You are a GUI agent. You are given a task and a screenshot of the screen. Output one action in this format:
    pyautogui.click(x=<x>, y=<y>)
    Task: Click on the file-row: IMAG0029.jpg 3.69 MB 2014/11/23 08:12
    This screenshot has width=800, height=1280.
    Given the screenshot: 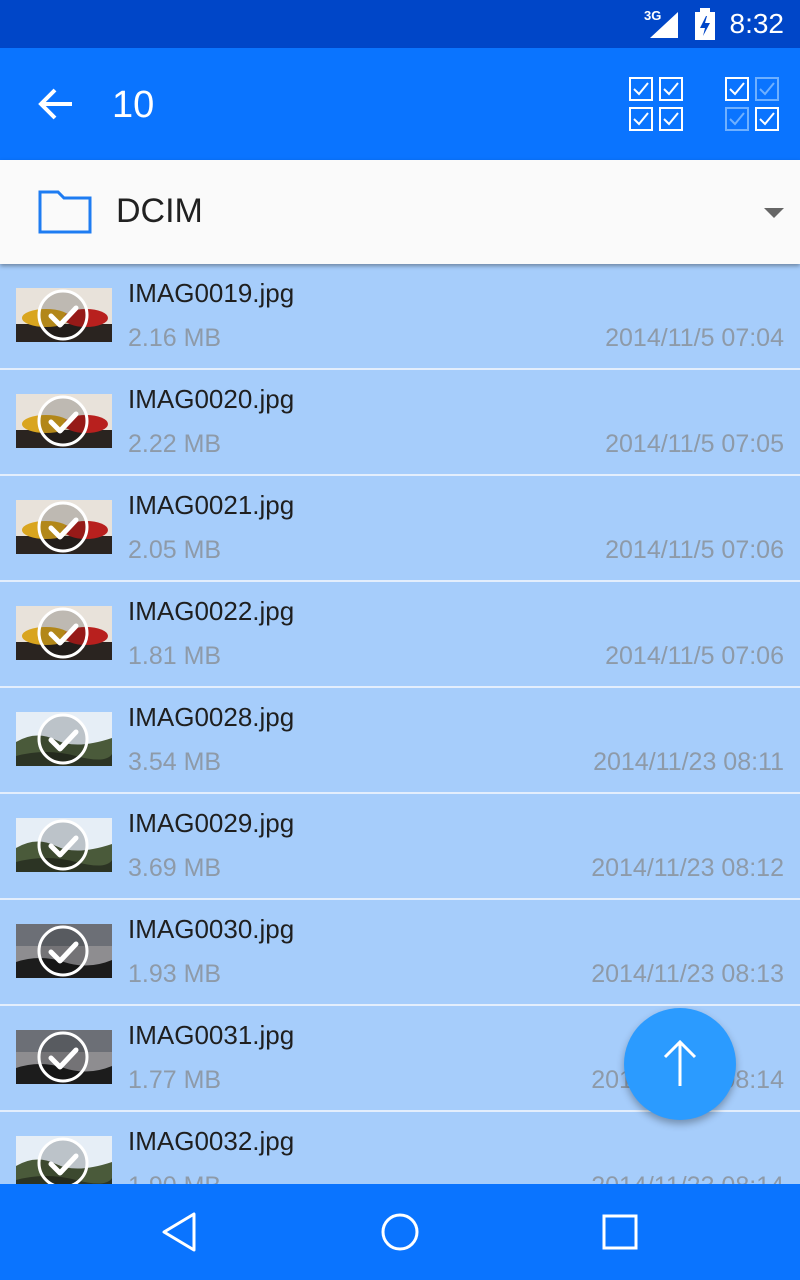 What is the action you would take?
    pyautogui.click(x=400, y=847)
    